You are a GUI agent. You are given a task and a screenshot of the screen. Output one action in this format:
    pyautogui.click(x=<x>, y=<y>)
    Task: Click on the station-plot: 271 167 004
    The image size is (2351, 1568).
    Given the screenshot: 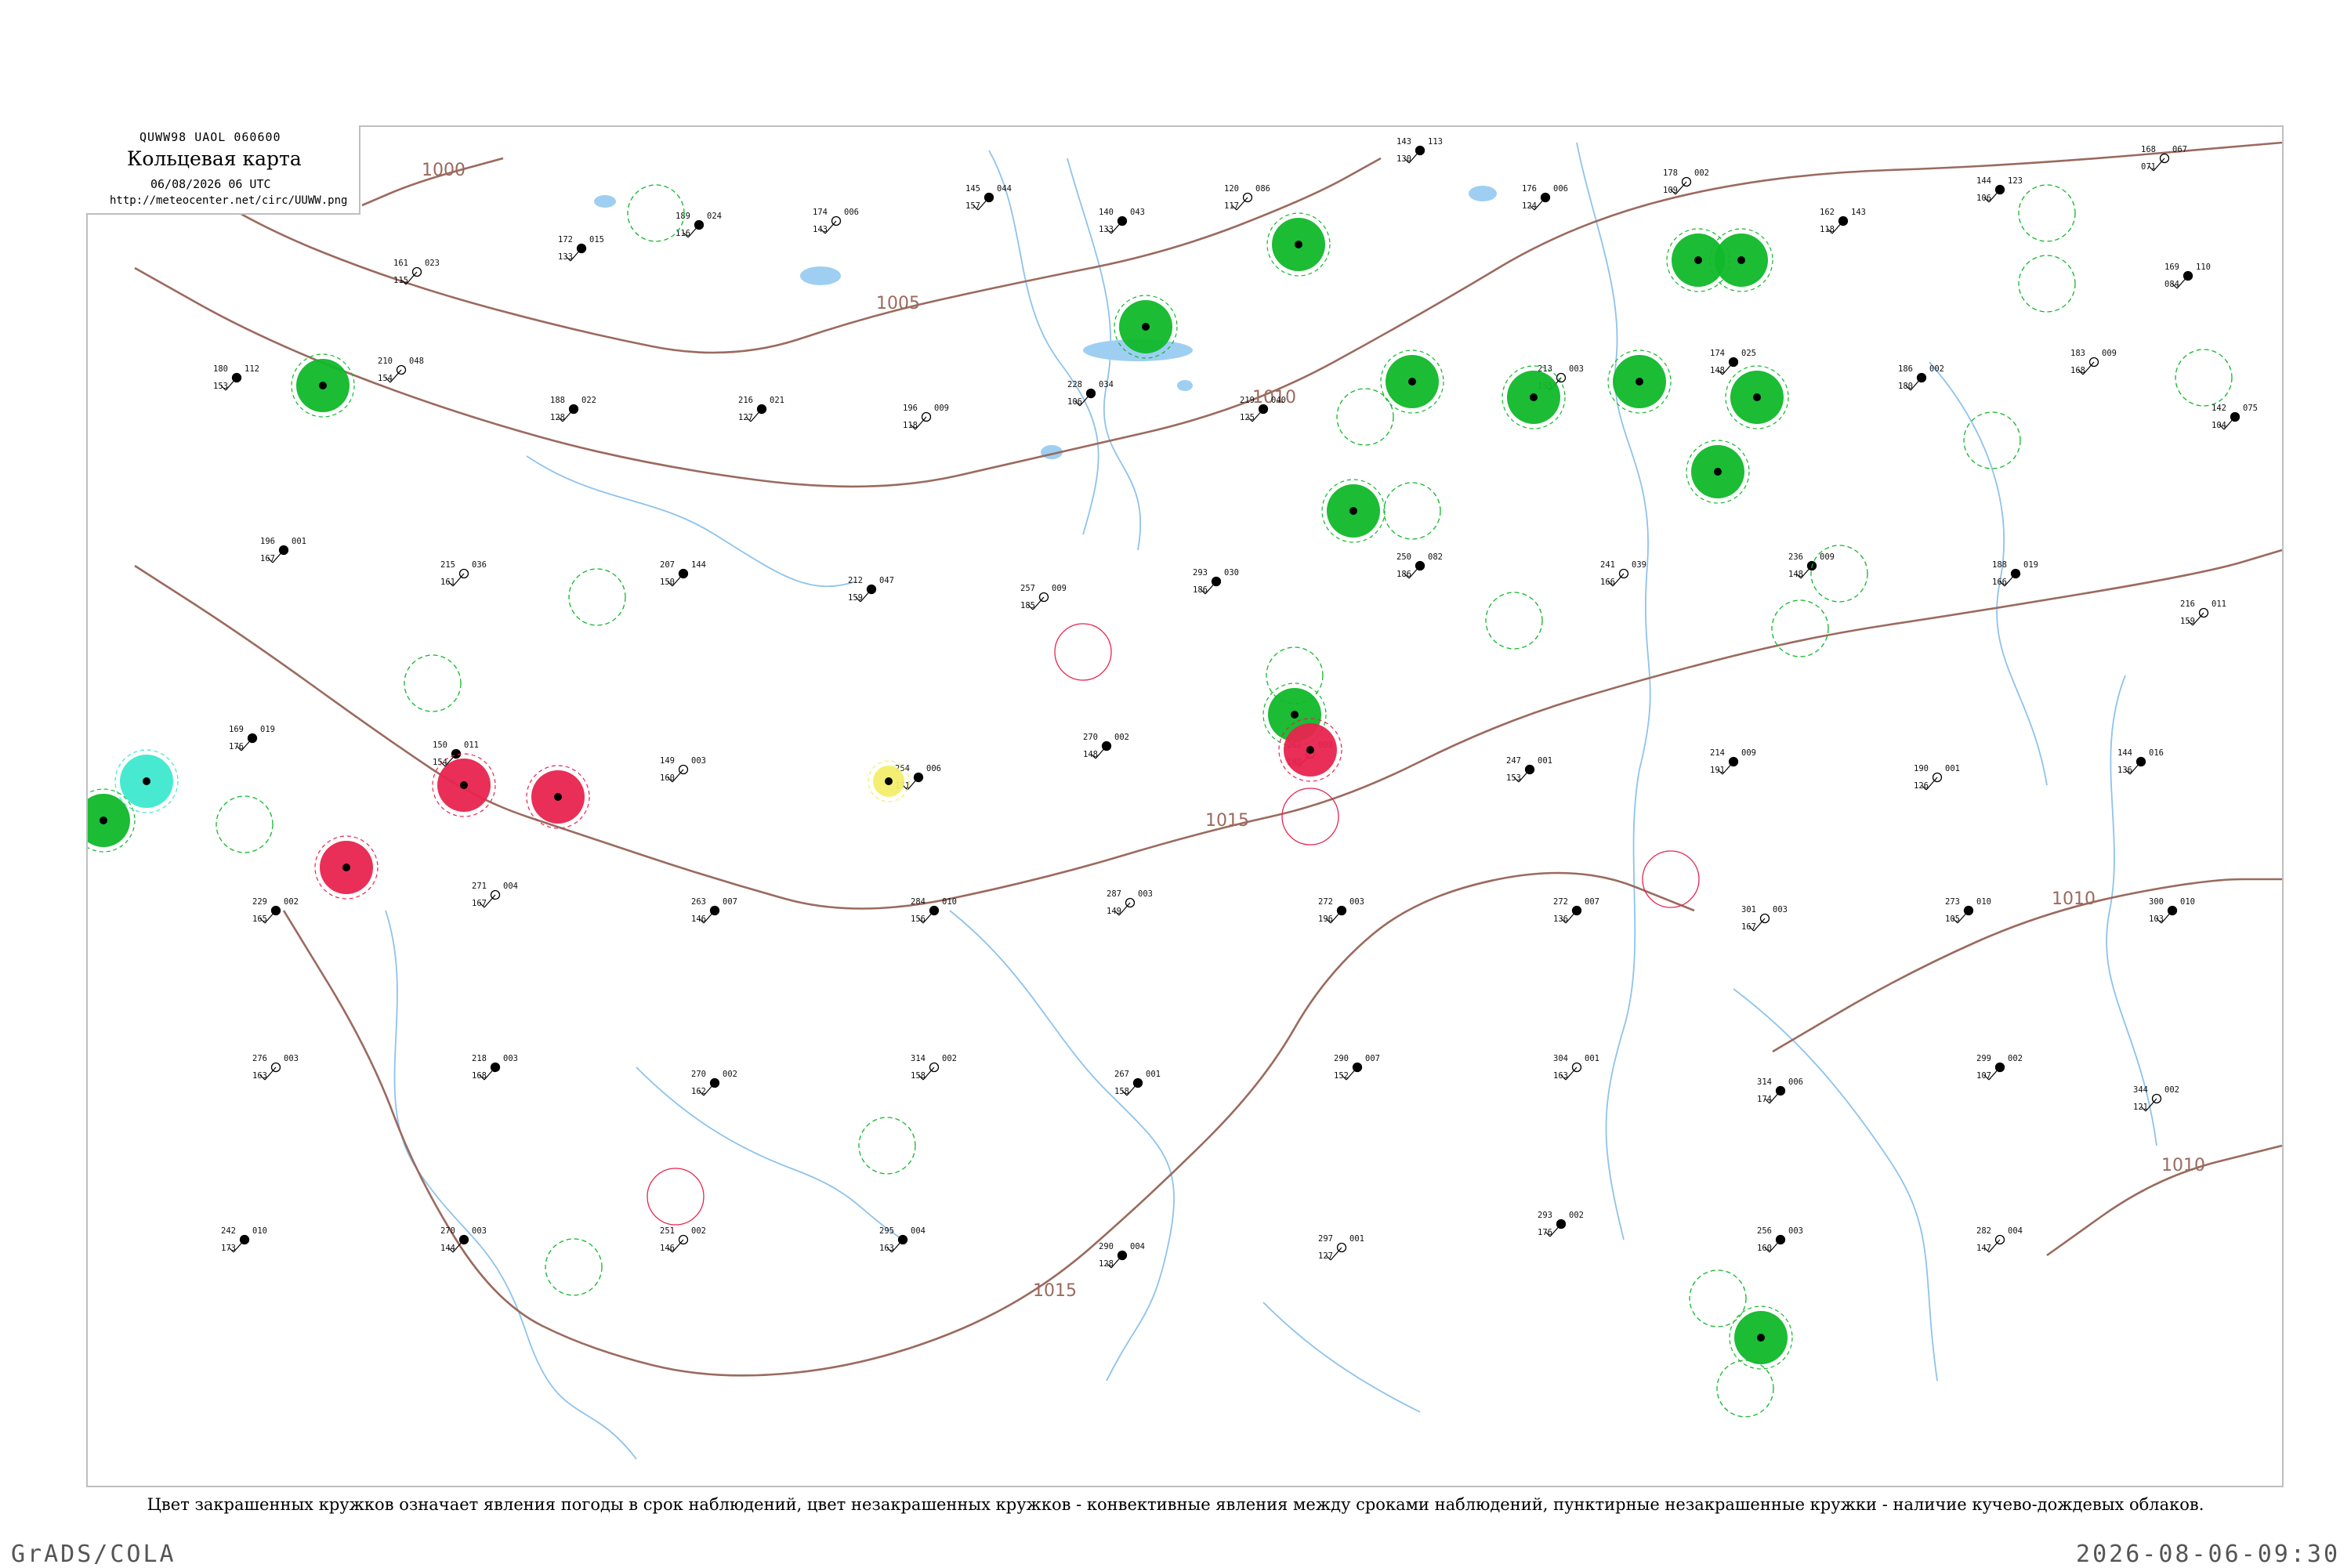 What is the action you would take?
    pyautogui.click(x=495, y=895)
    